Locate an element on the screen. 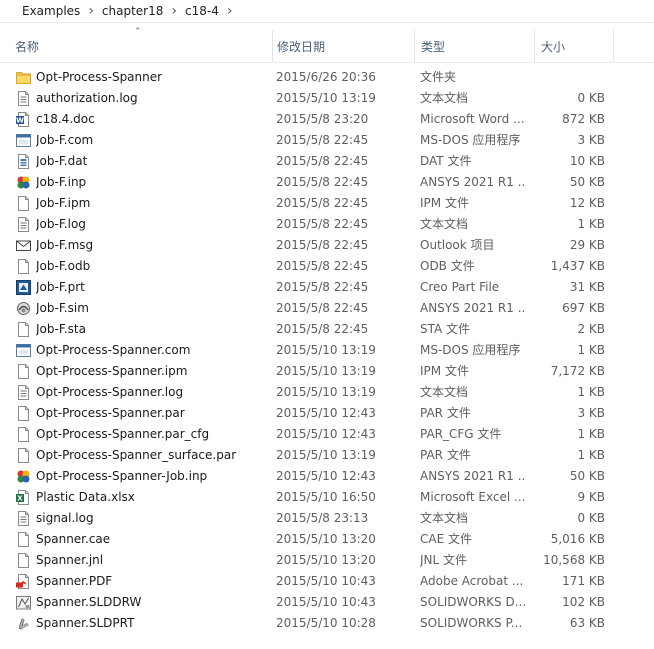  file-size: 10 KB is located at coordinates (587, 161).